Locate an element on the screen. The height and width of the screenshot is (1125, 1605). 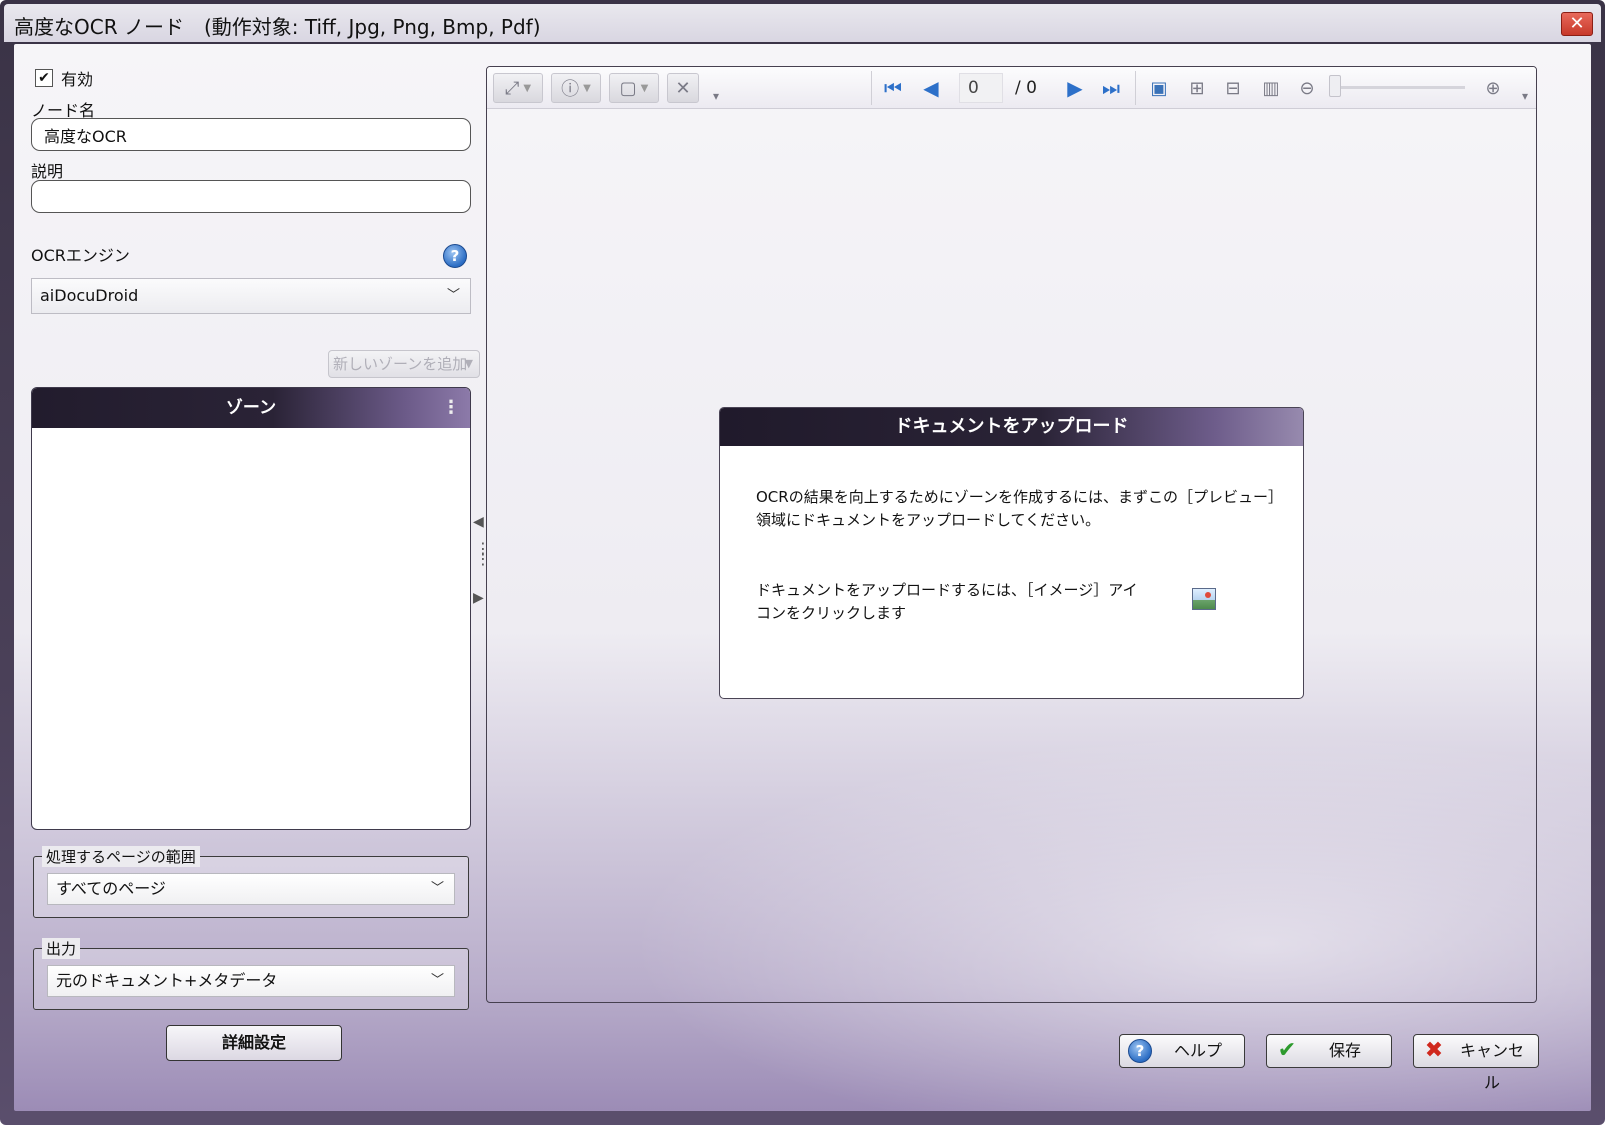
upload-hint: ドキュメントをアップロードするには、［イメージ］アイコンをクリックします is located at coordinates (947, 601).